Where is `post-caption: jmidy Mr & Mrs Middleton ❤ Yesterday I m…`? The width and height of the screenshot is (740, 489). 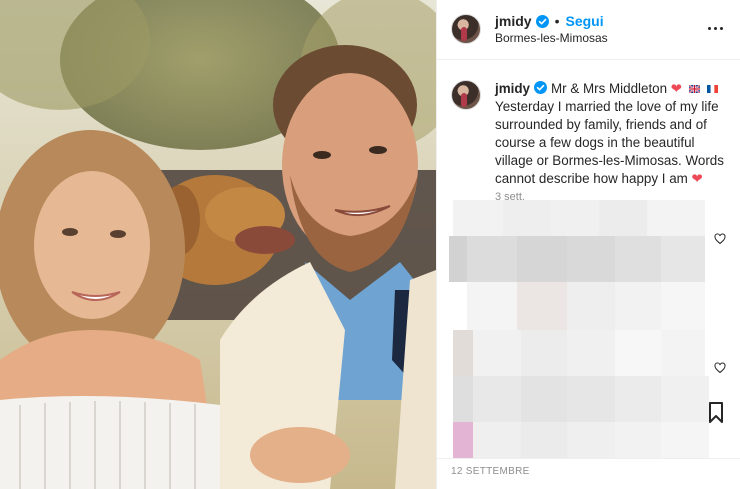
post-caption: jmidy Mr & Mrs Middleton ❤ Yesterday I m… is located at coordinates (613, 134).